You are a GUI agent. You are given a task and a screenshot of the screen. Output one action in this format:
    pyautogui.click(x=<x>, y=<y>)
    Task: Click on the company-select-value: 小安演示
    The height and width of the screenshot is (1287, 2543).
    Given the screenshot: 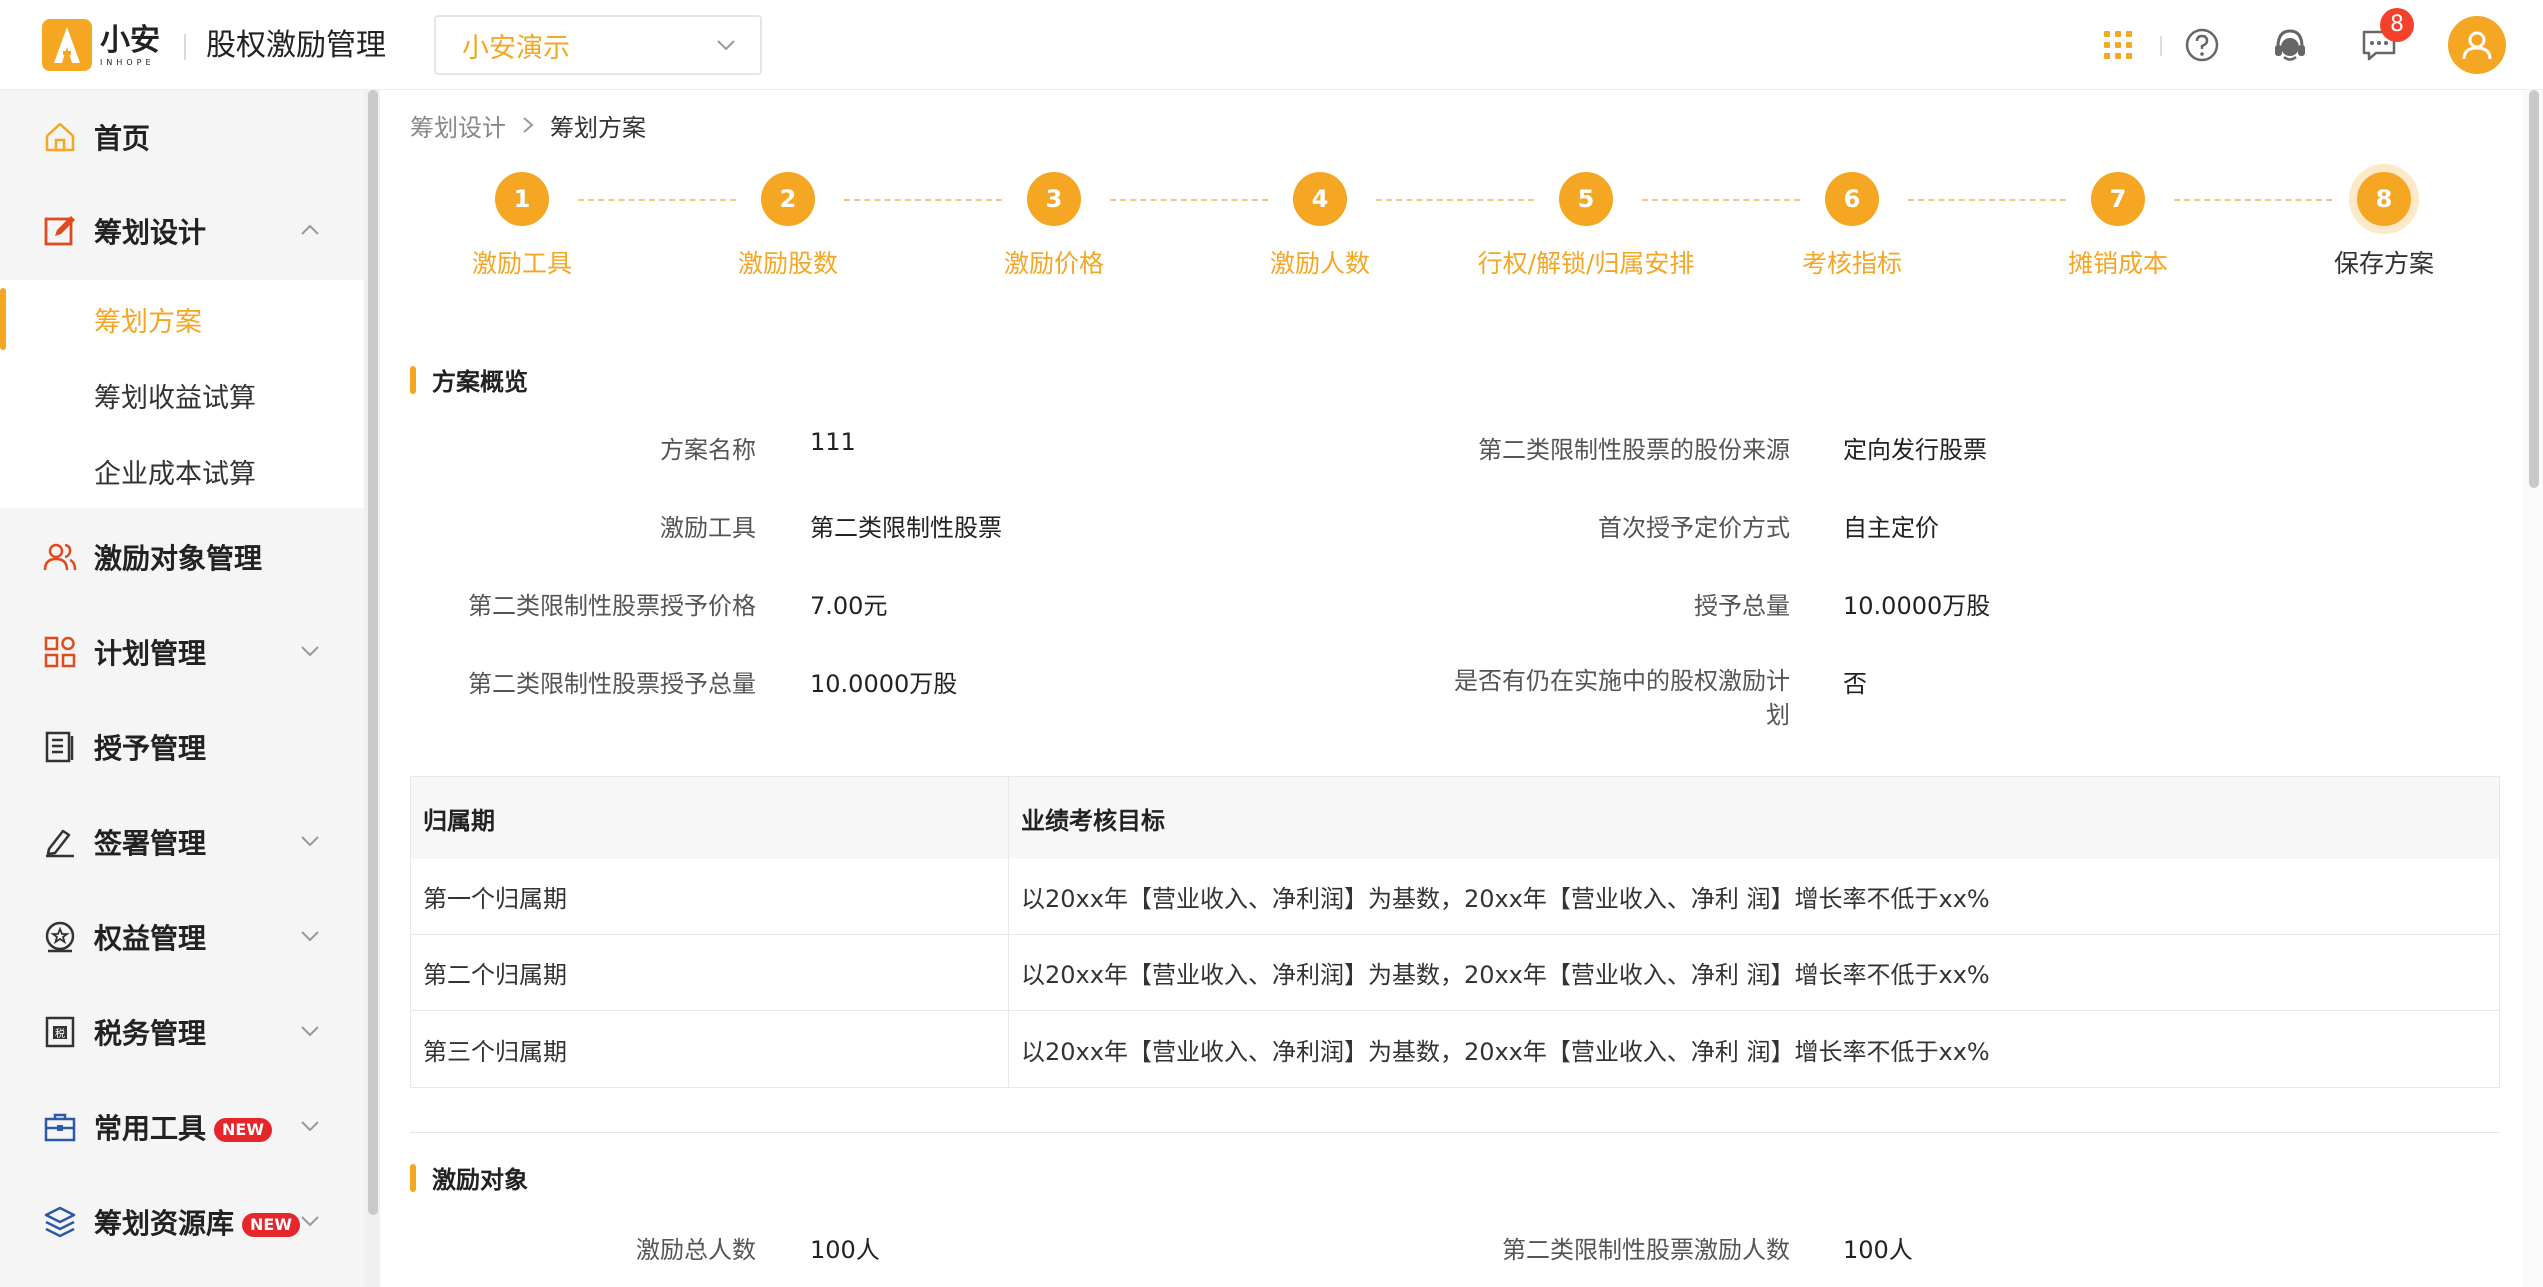 What is the action you would take?
    pyautogui.click(x=516, y=48)
    